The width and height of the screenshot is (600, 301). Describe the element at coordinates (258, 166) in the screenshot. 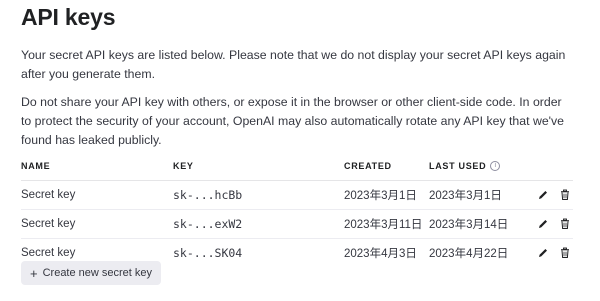

I see `column-header-key: KEY` at that location.